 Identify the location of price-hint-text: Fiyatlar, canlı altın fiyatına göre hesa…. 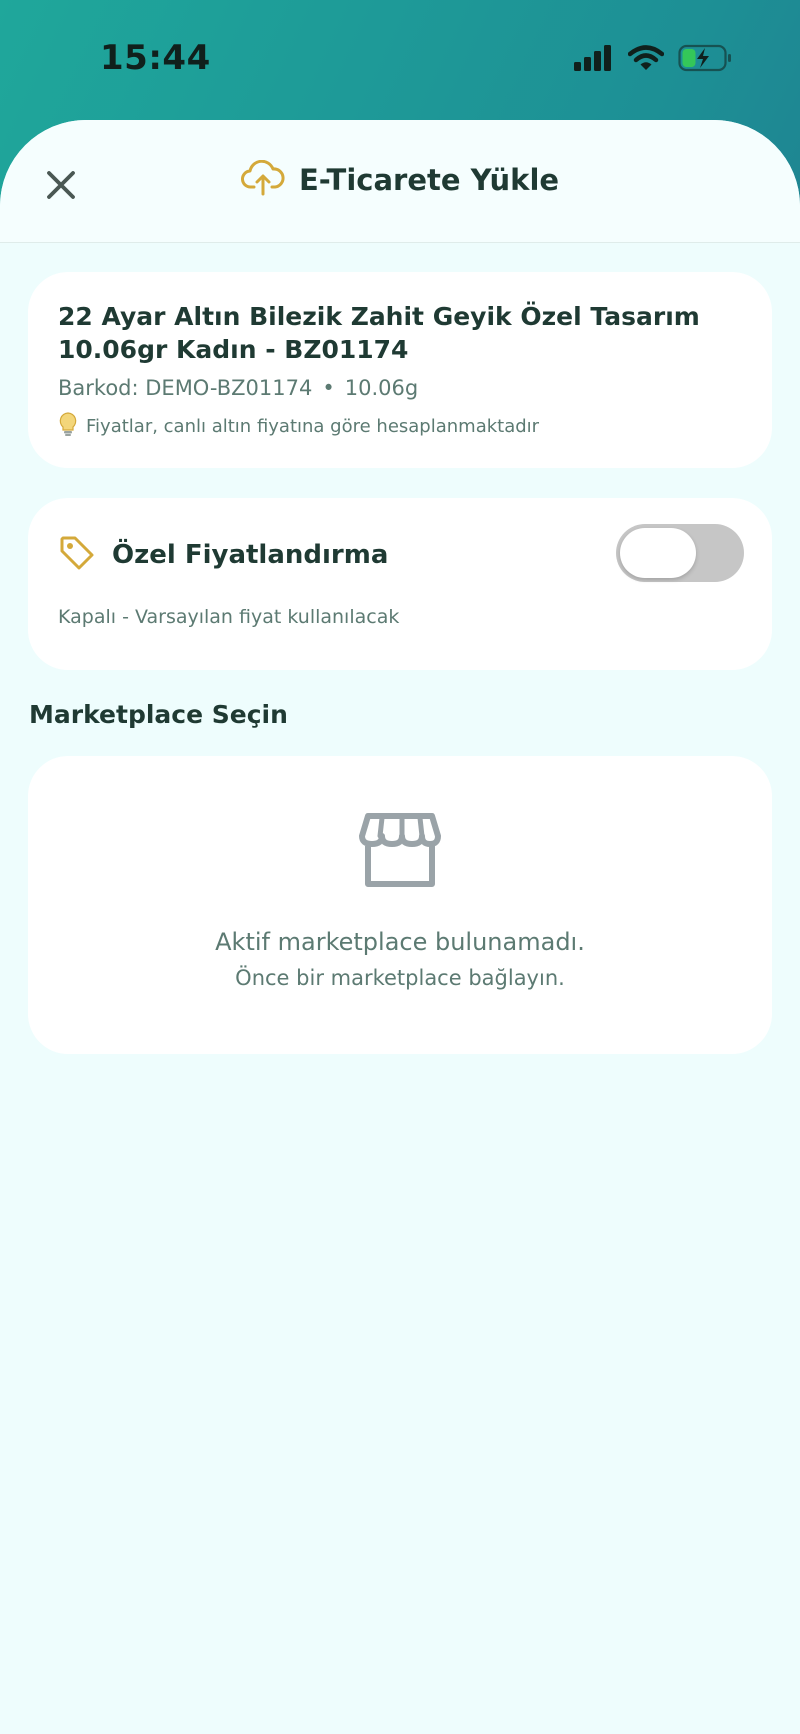
(313, 426).